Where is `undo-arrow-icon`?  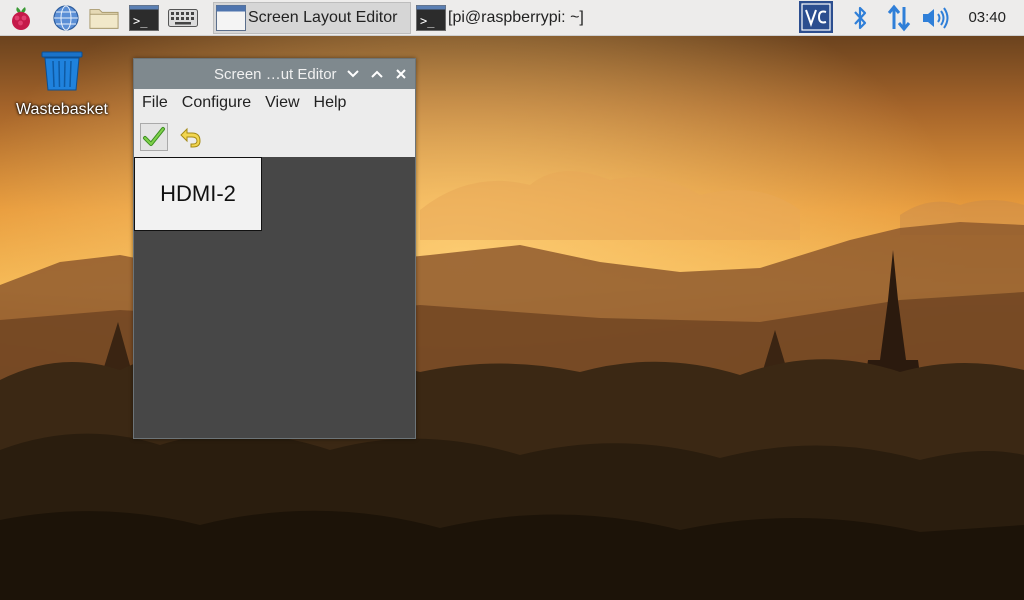
undo-arrow-icon is located at coordinates (190, 137).